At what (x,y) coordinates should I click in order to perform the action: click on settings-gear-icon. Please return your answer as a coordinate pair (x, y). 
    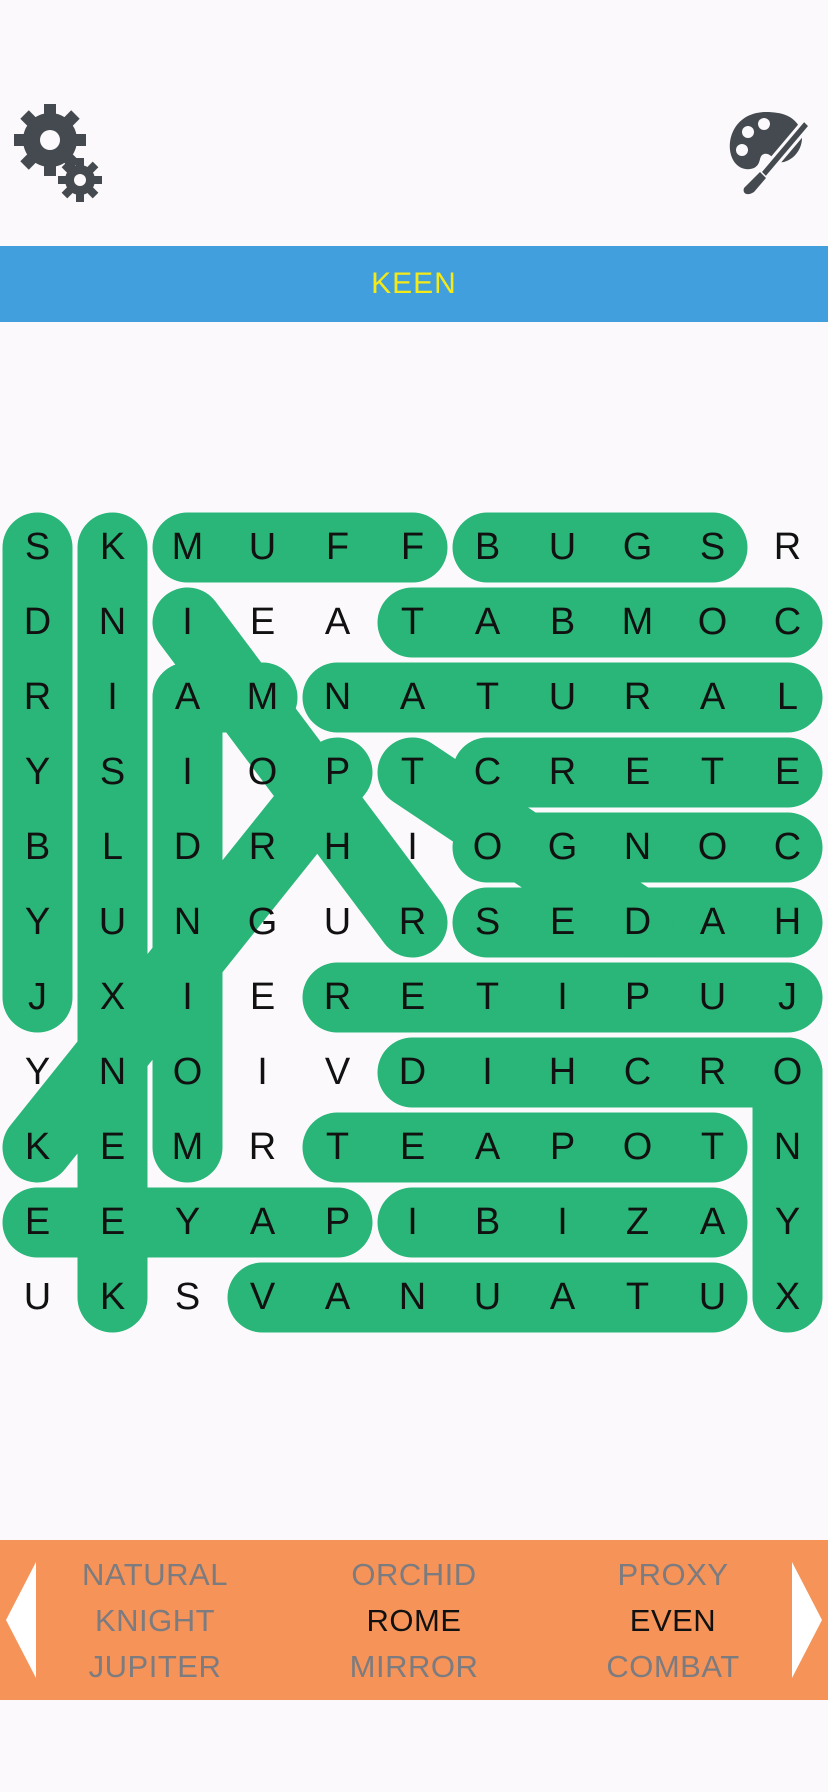
    Looking at the image, I should click on (56, 155).